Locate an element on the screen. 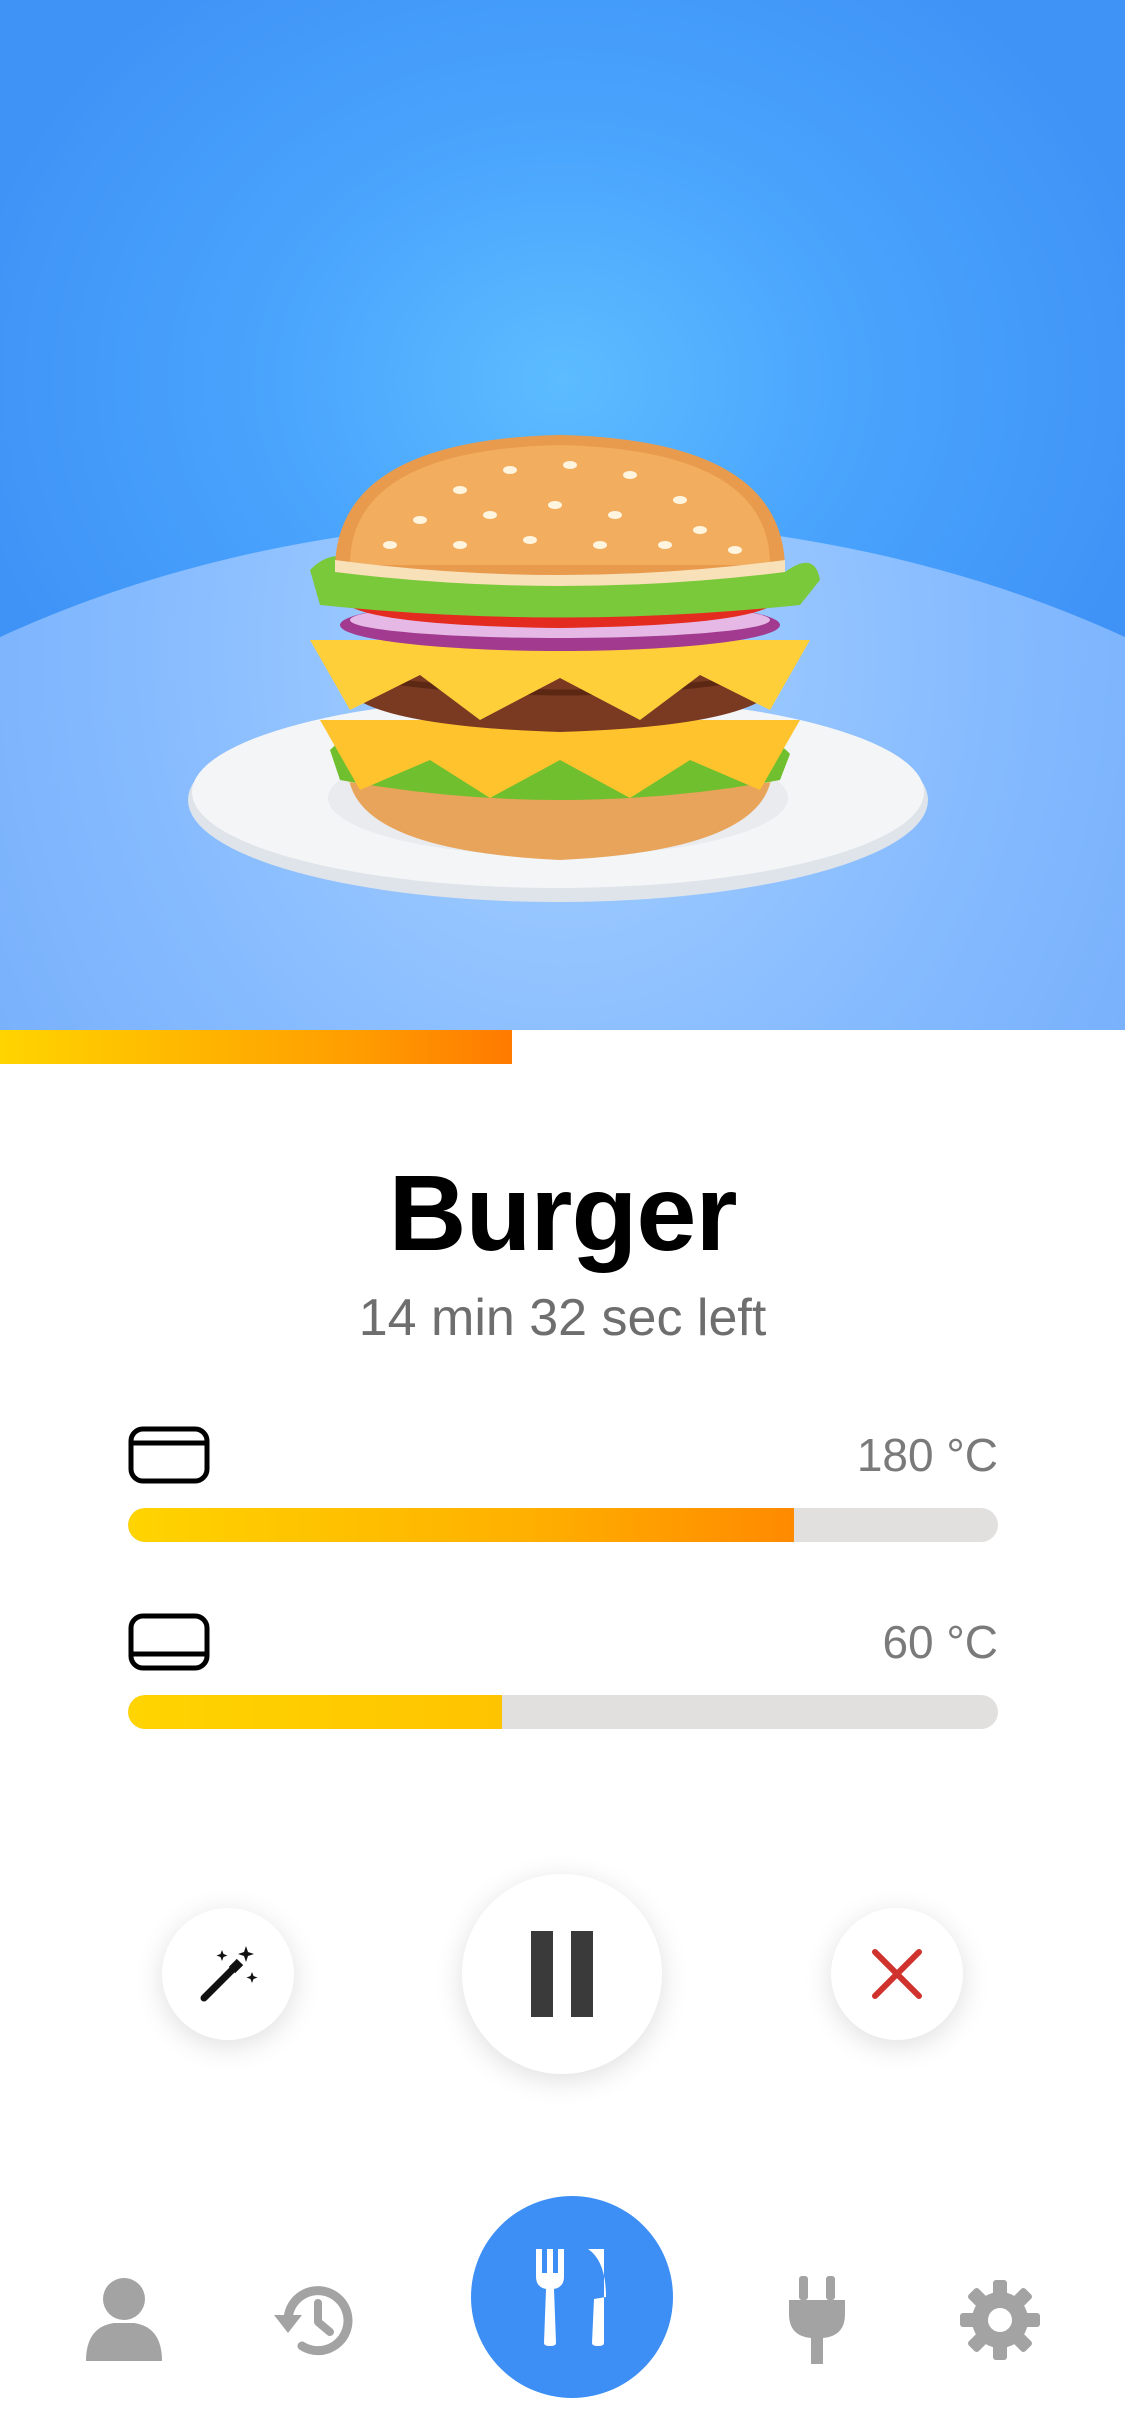 The image size is (1125, 2436). time-remaining: 14 min 32 sec left is located at coordinates (562, 1318).